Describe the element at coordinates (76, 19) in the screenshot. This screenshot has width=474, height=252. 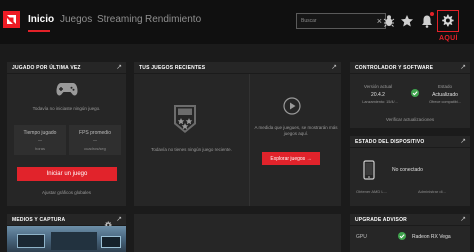
I see `tab-juegos: Juegos` at that location.